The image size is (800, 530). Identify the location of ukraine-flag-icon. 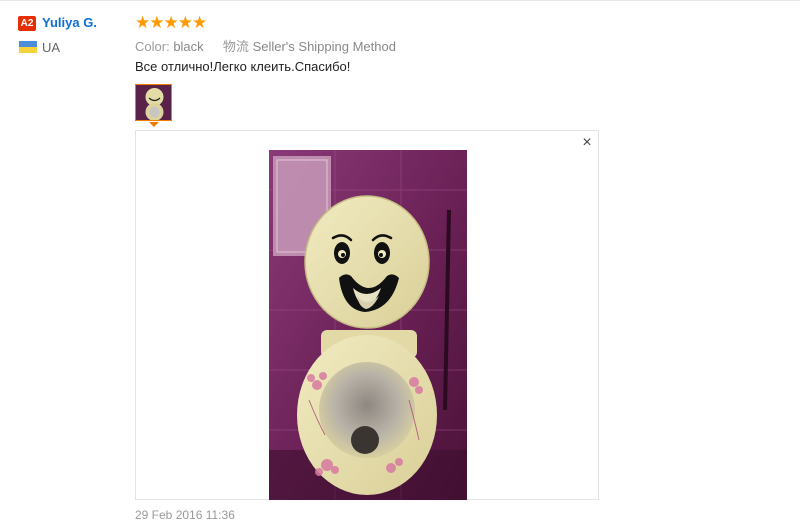
(28, 47).